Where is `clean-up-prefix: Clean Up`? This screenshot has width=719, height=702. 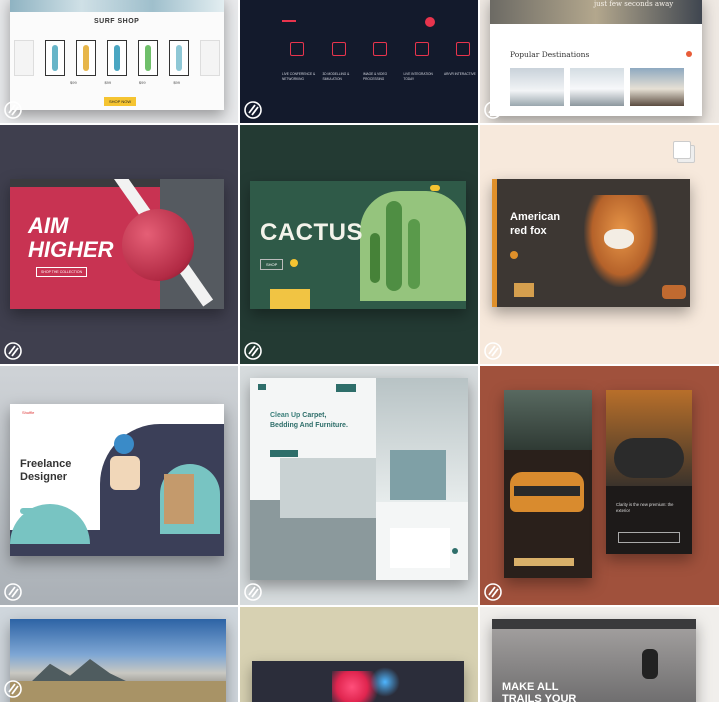 clean-up-prefix: Clean Up is located at coordinates (285, 415).